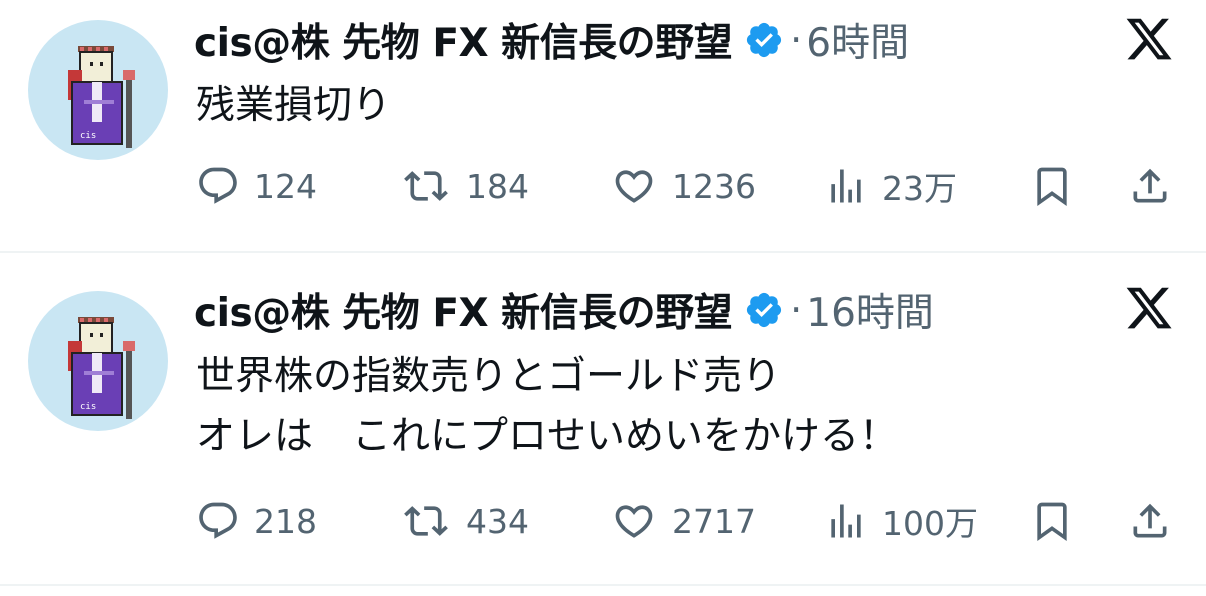  What do you see at coordinates (714, 521) in the screenshot?
I see `like-count: 2717` at bounding box center [714, 521].